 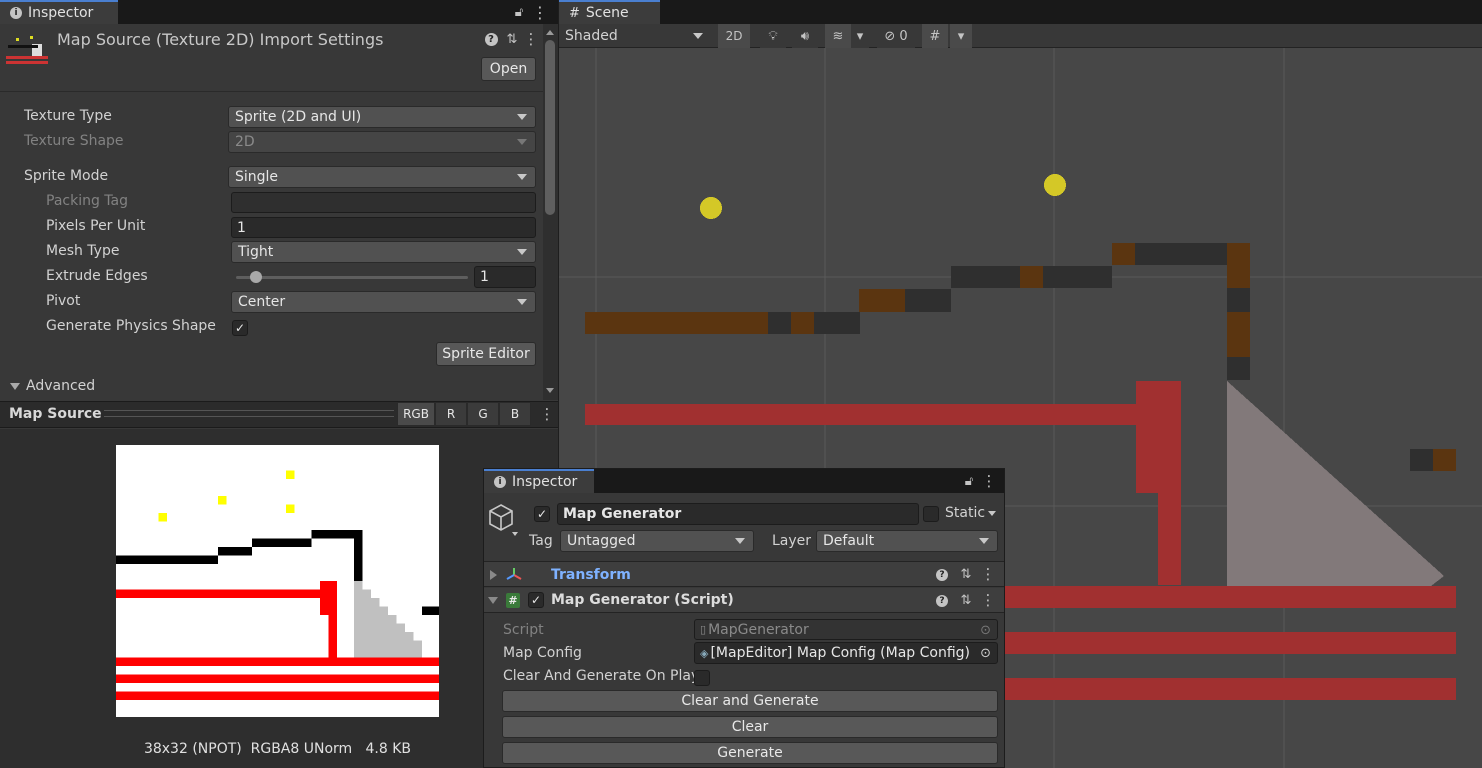 What do you see at coordinates (383, 252) in the screenshot?
I see `mesh-type-dropdown: Tight` at bounding box center [383, 252].